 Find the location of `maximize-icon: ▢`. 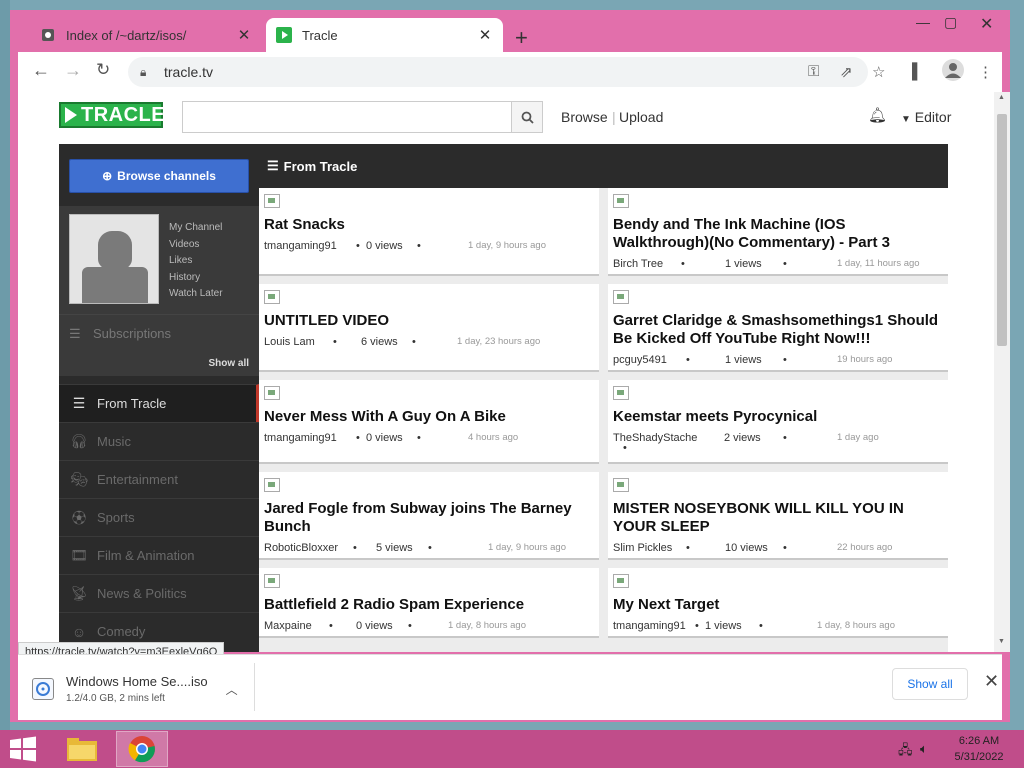

maximize-icon: ▢ is located at coordinates (950, 22).